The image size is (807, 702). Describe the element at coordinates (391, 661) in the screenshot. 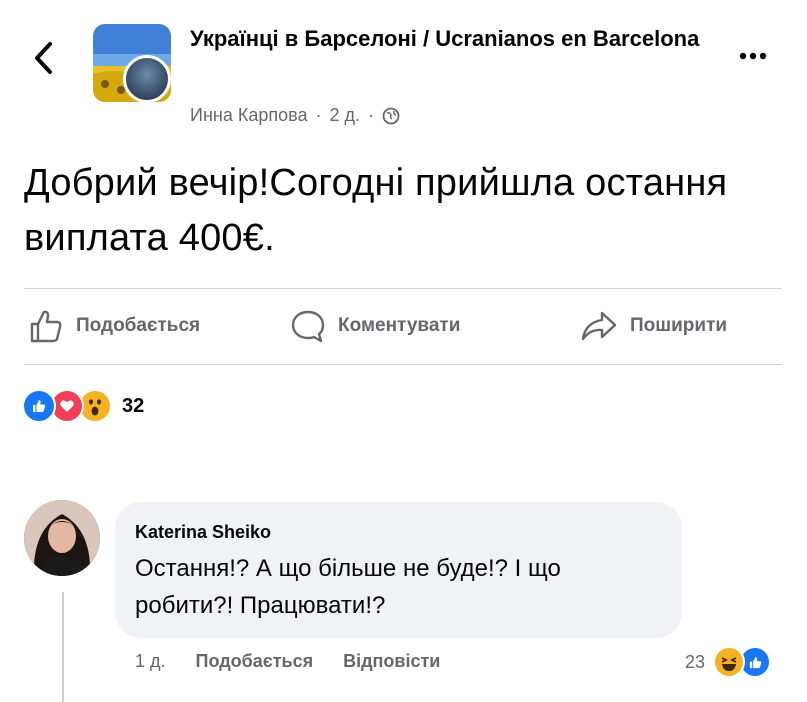

I see `comment-reply-button: Відповісти` at that location.